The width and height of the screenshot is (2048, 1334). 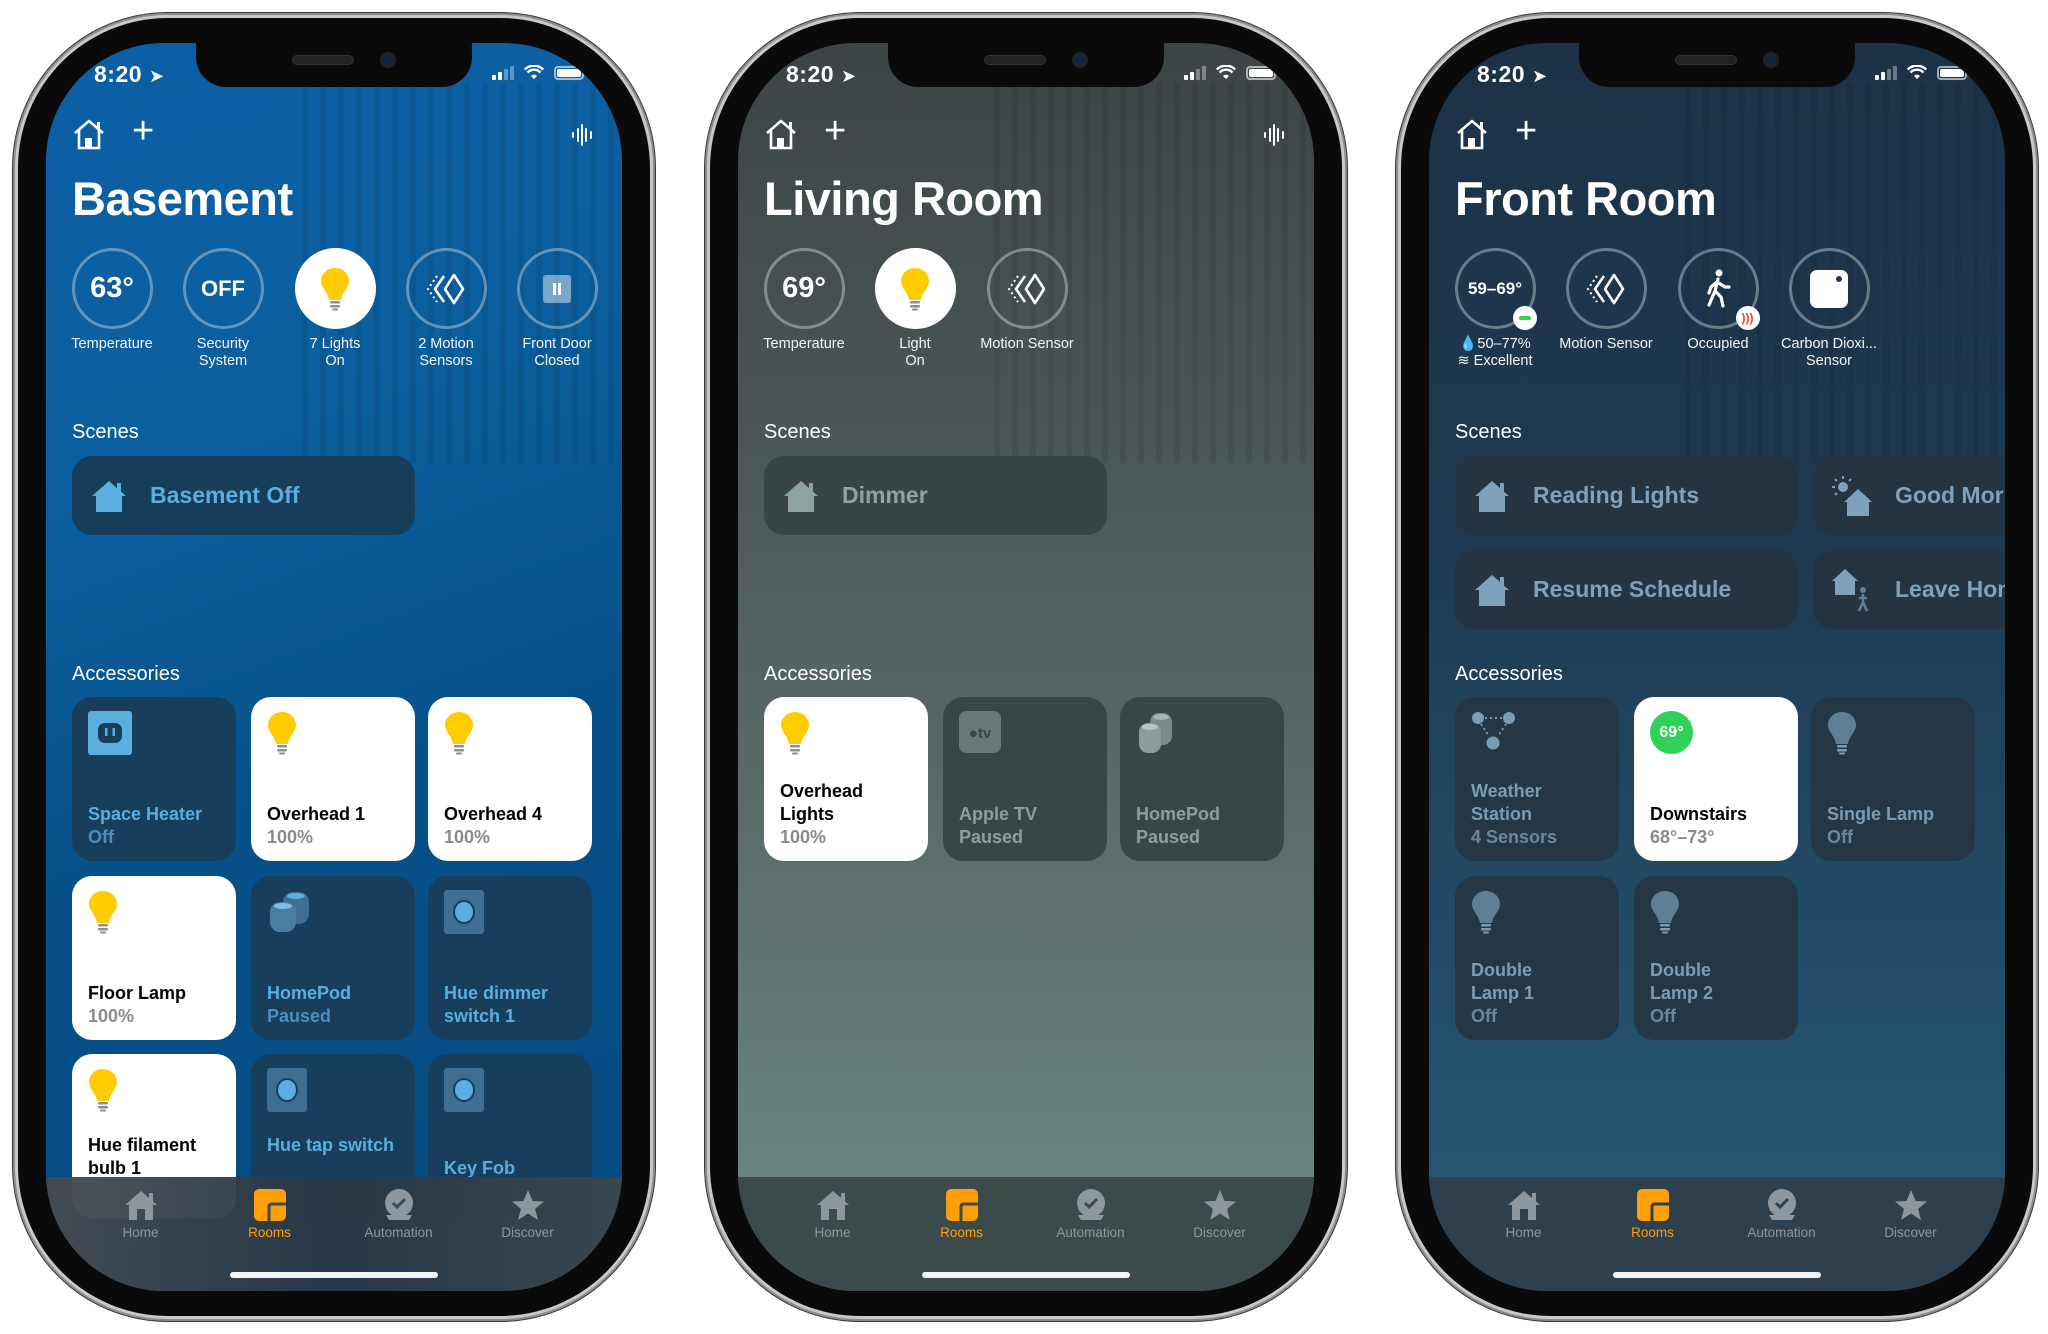 What do you see at coordinates (446, 309) in the screenshot?
I see `status-motion-sensors: 2 Motion Sensors` at bounding box center [446, 309].